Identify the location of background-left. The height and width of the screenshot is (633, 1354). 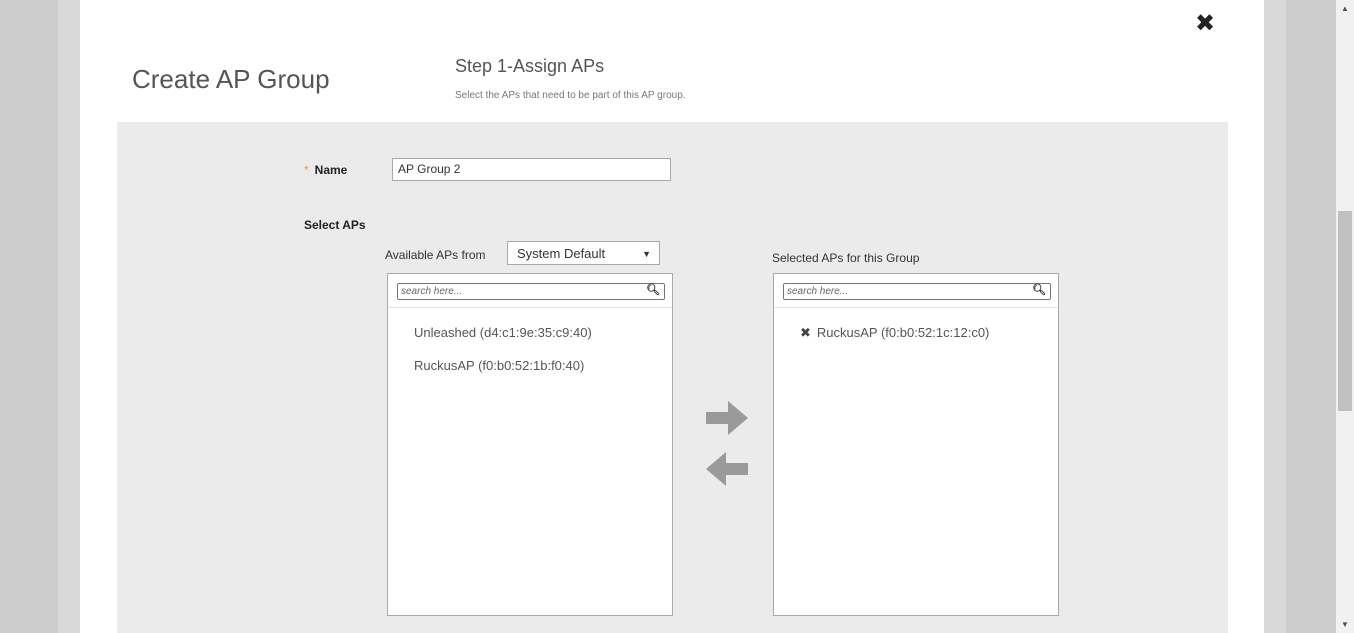
(29, 316).